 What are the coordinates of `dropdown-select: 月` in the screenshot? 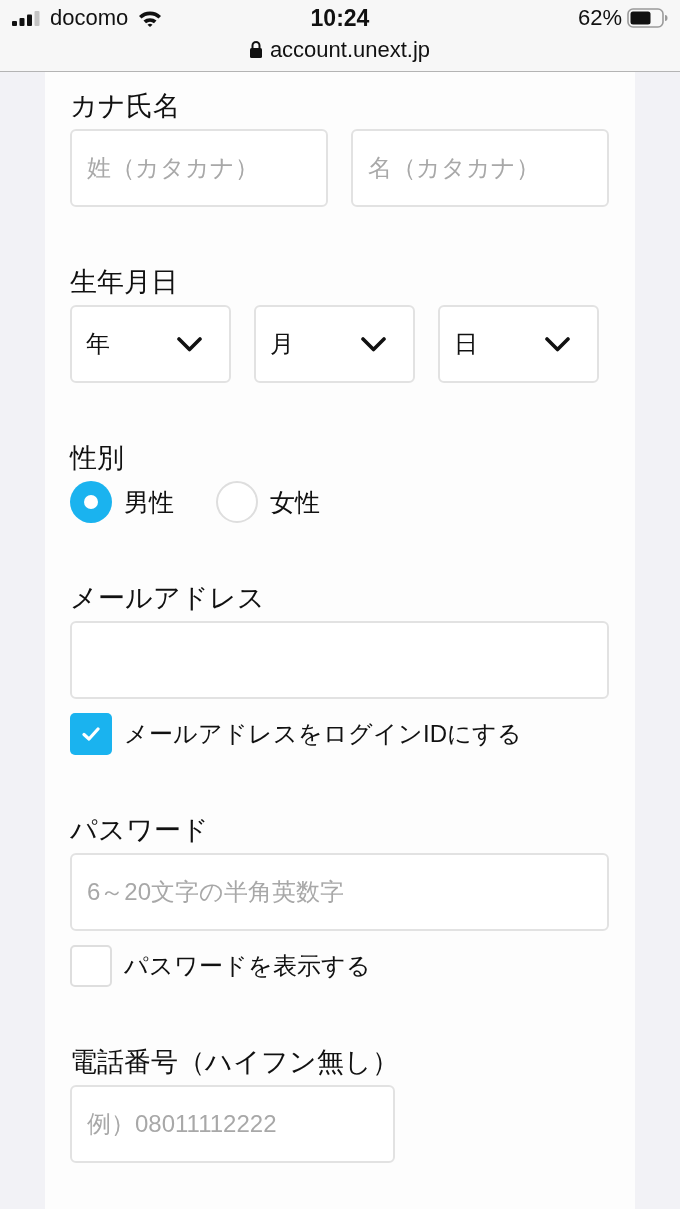 It's located at (334, 344).